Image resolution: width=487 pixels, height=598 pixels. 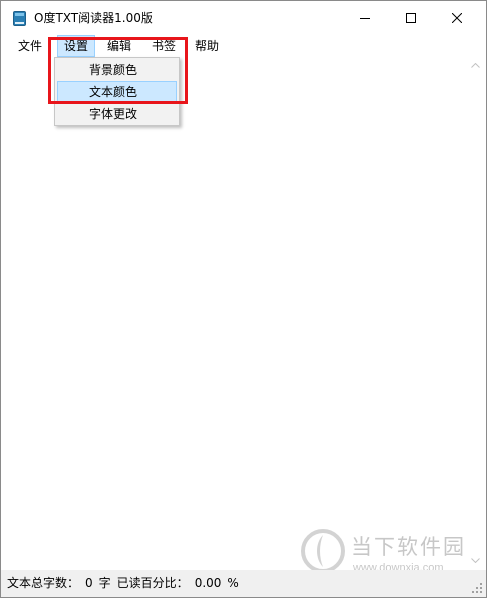 What do you see at coordinates (104, 583) in the screenshot?
I see `total-words-unit: 字` at bounding box center [104, 583].